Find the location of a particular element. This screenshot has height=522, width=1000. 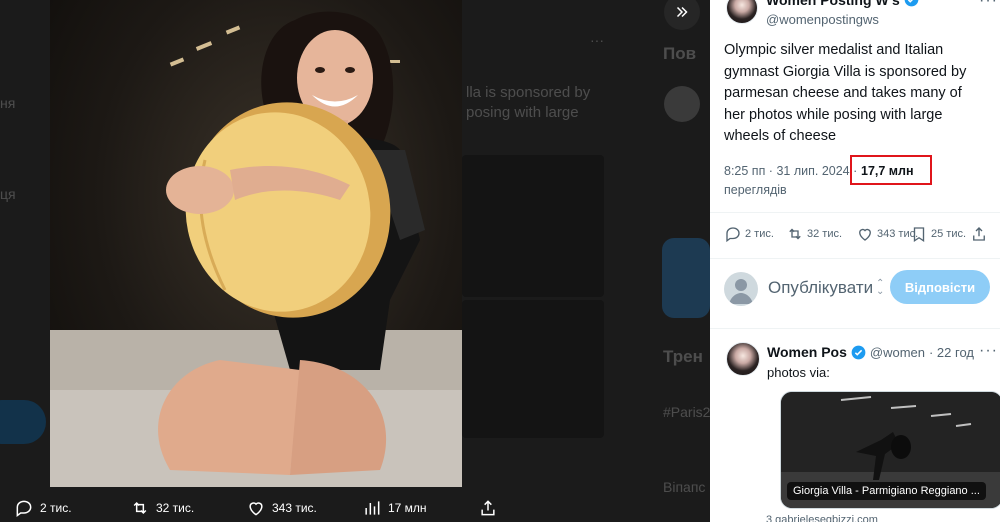

ghost-card is located at coordinates (686, 278).